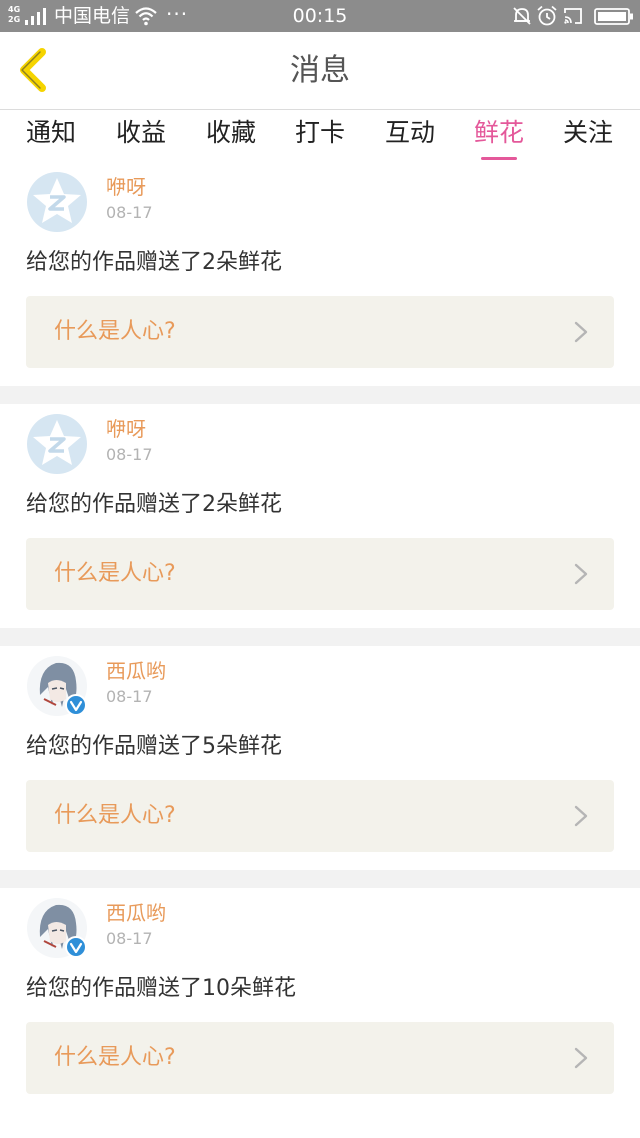  Describe the element at coordinates (320, 16) in the screenshot. I see `status-bar: 4G 2G 中国电信 ··· 00:15` at that location.